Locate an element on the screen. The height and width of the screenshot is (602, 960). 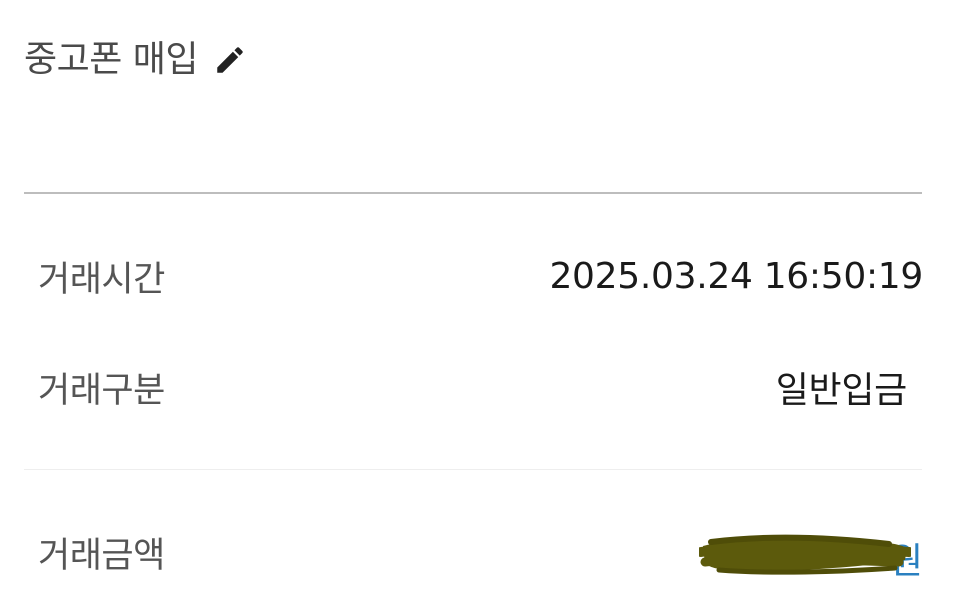
transaction-type-label: 거래구분 is located at coordinates (101, 390).